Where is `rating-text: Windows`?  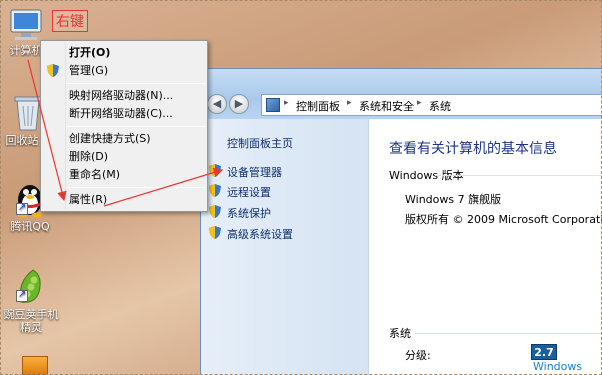
rating-text: Windows is located at coordinates (558, 366).